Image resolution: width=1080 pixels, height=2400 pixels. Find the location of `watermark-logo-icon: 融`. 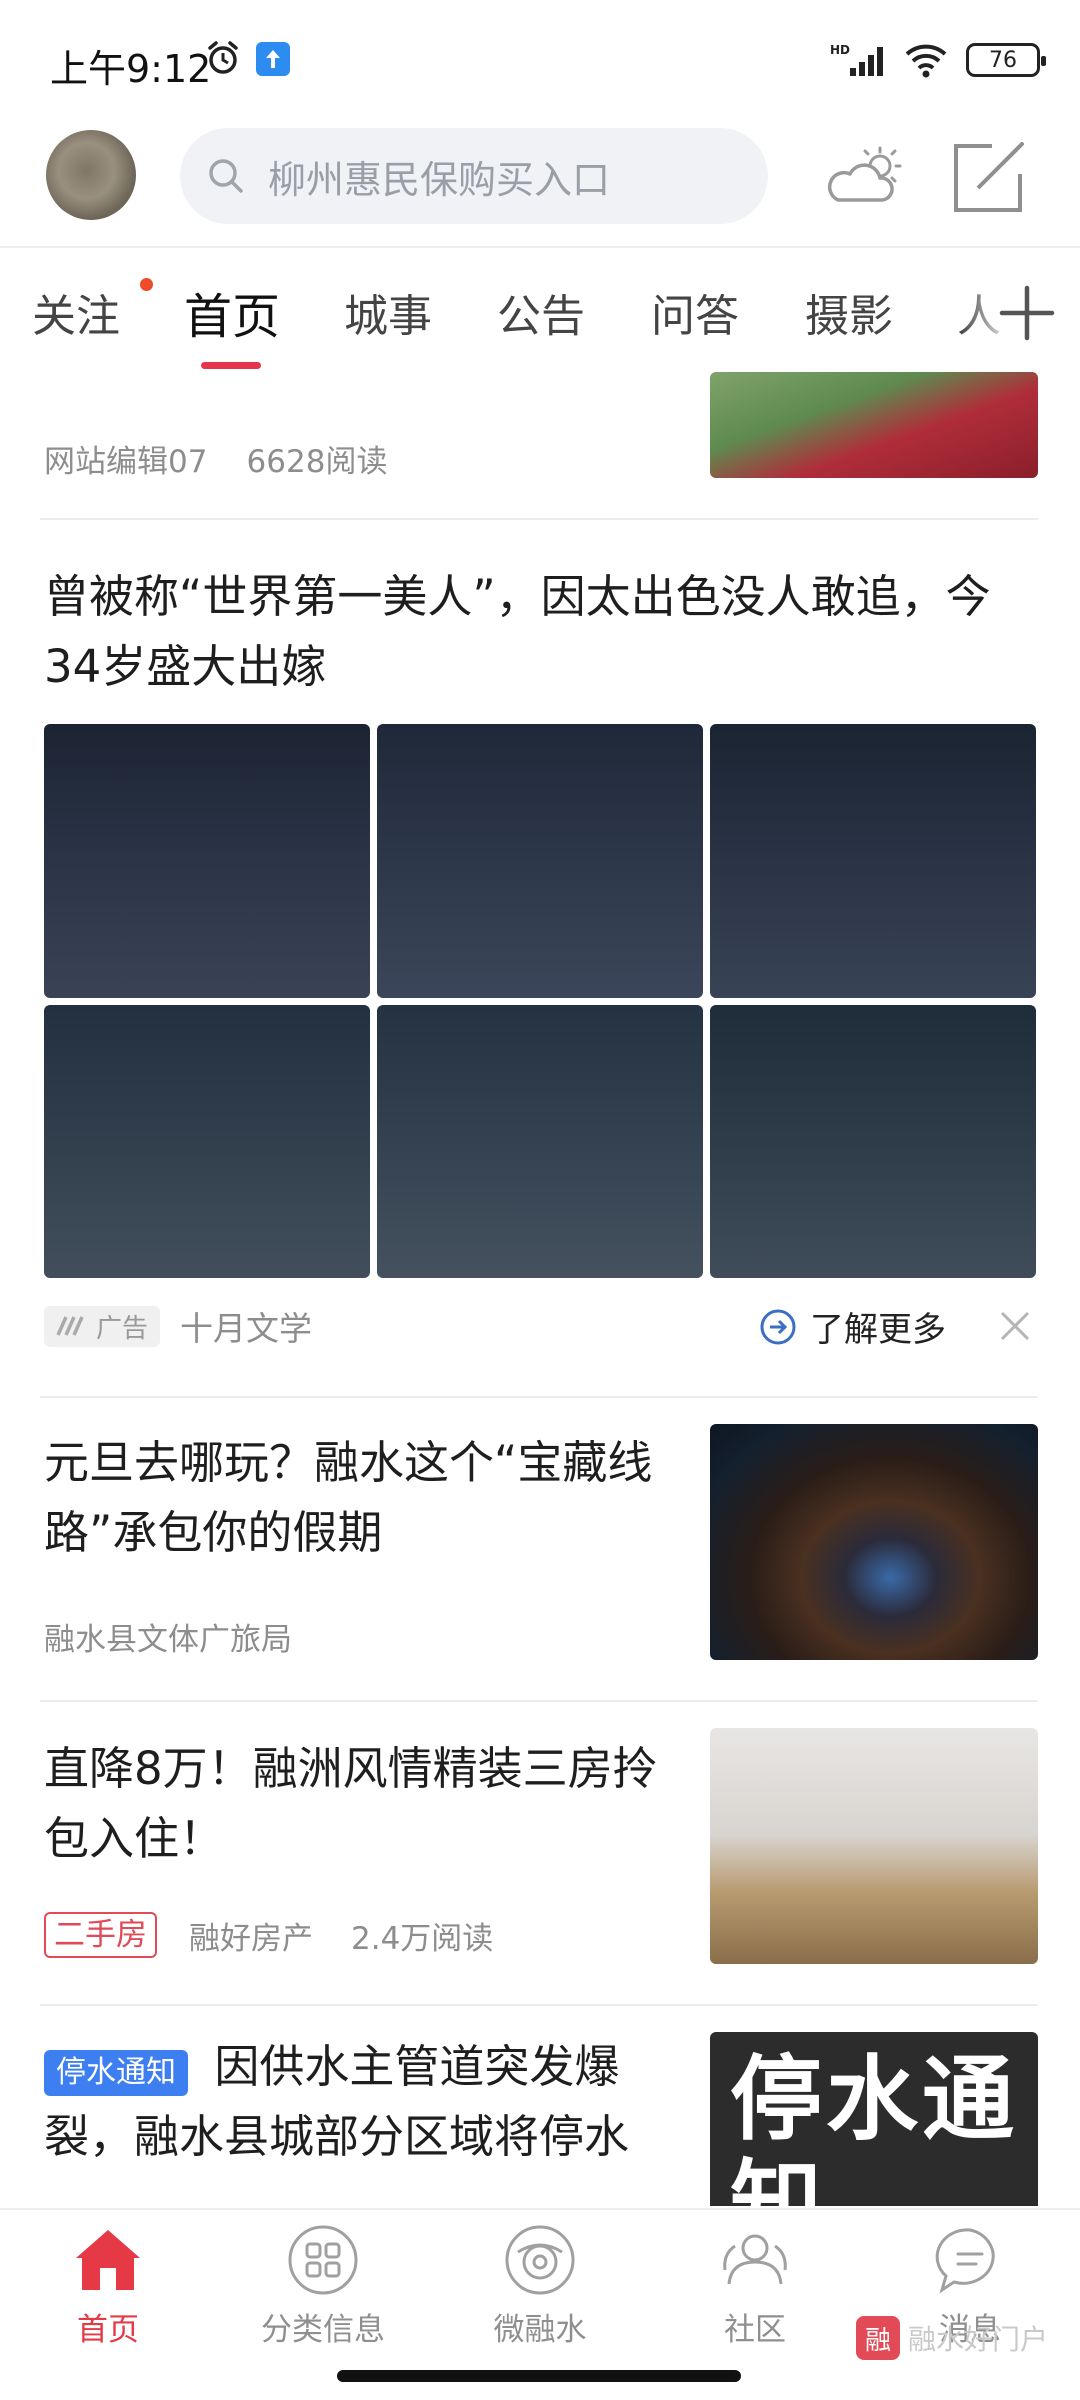

watermark-logo-icon: 融 is located at coordinates (878, 2338).